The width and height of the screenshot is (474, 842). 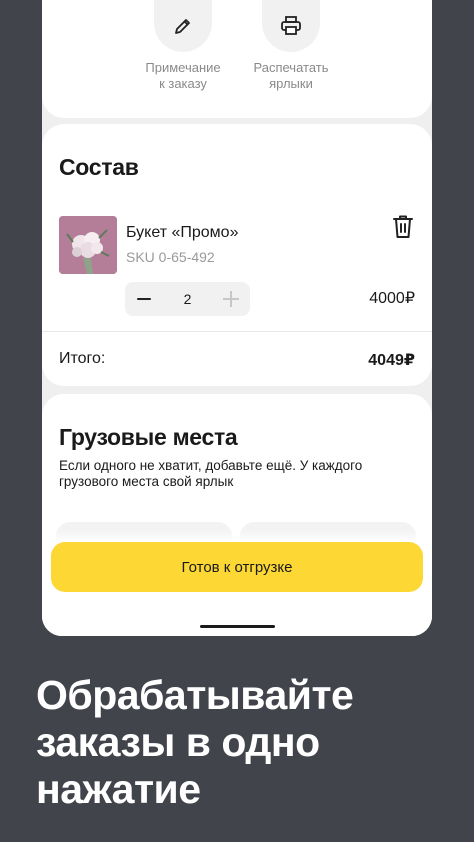 What do you see at coordinates (187, 299) in the screenshot?
I see `quantity-stepper: 2` at bounding box center [187, 299].